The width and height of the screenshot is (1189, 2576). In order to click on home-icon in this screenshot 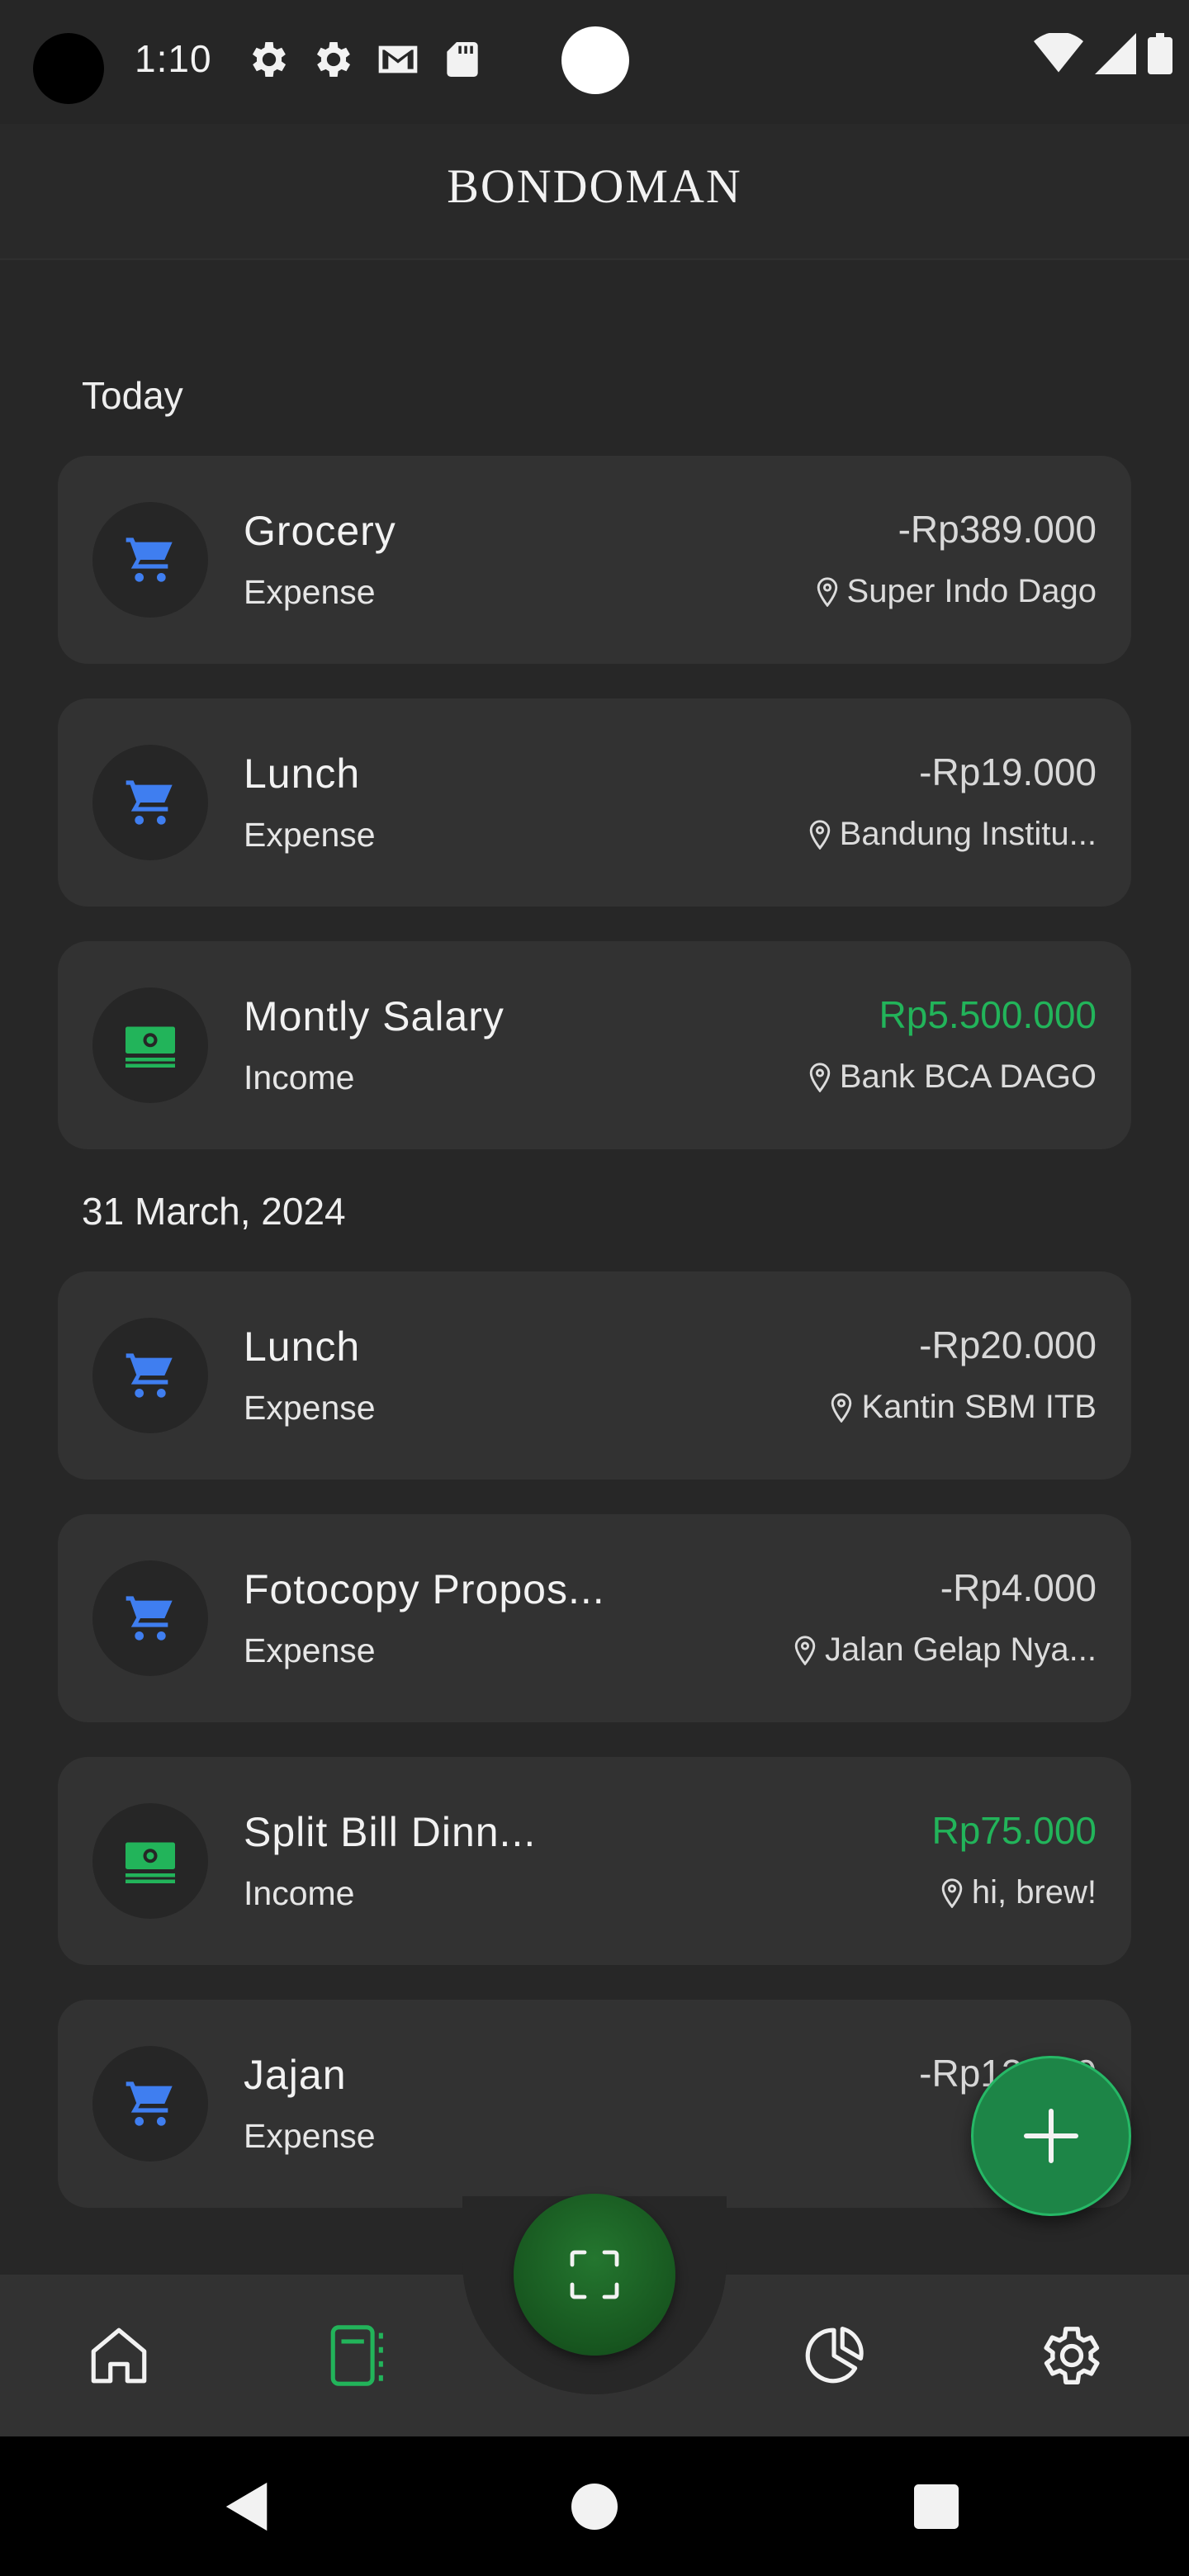, I will do `click(119, 2355)`.